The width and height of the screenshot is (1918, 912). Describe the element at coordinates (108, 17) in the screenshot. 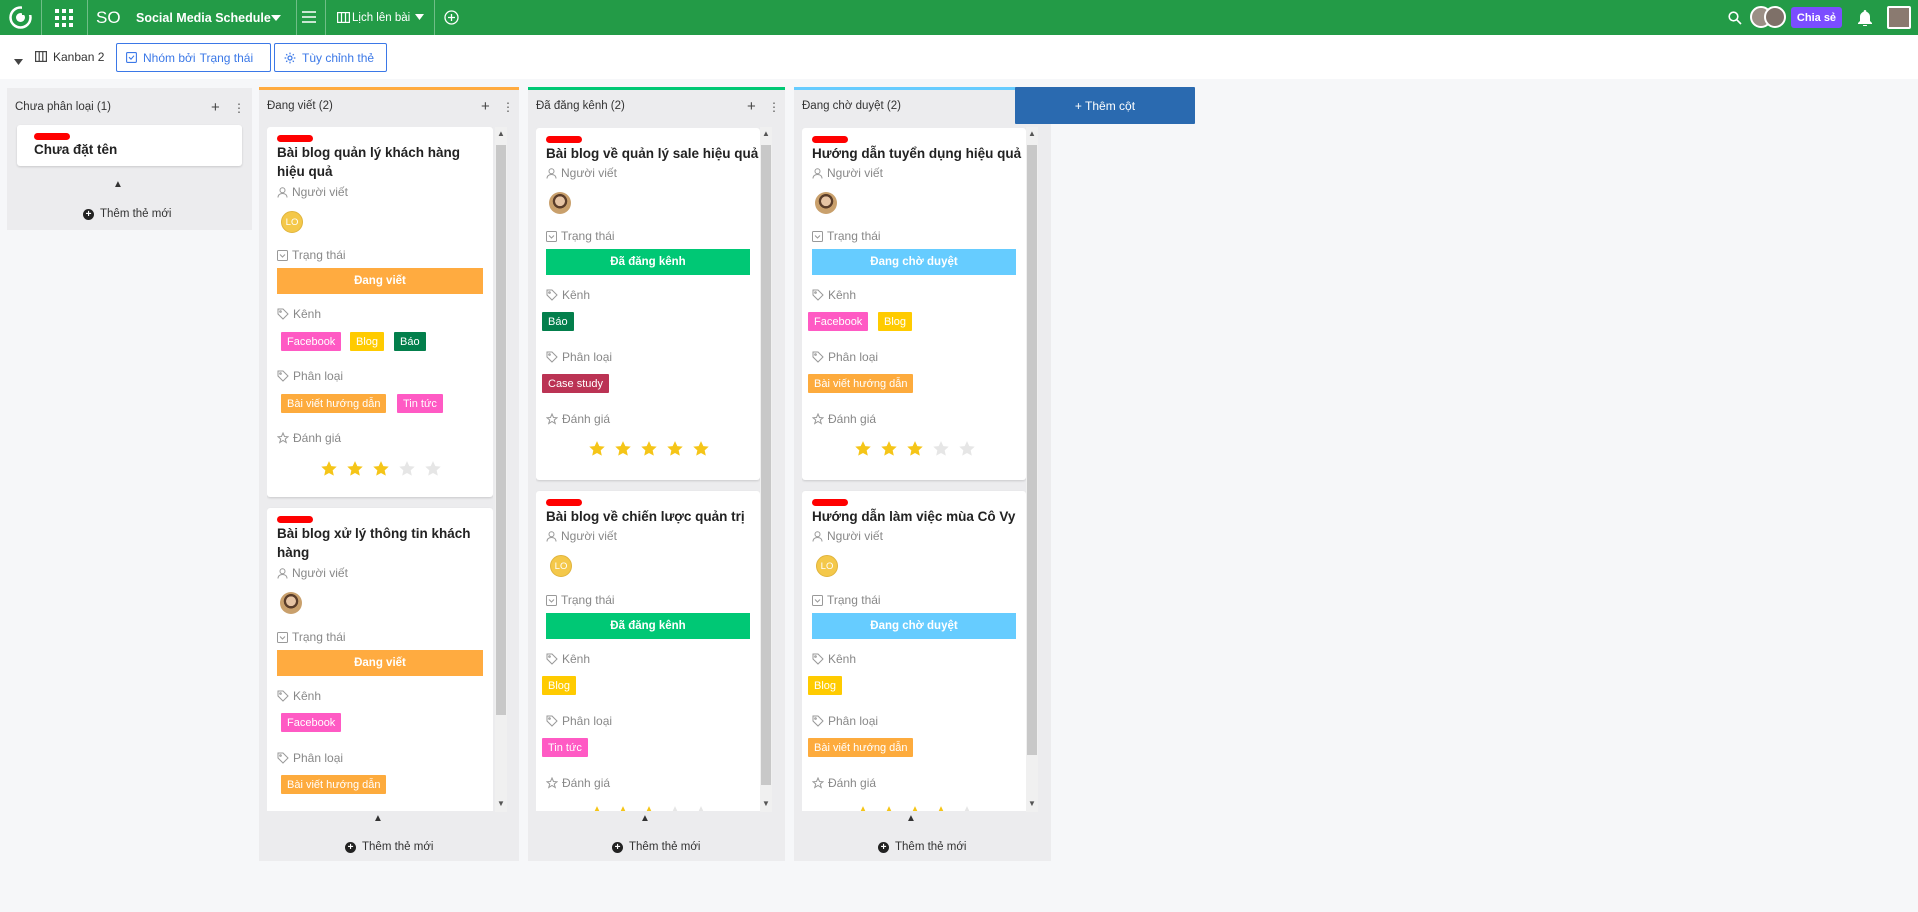

I see `base-initials: SO` at that location.